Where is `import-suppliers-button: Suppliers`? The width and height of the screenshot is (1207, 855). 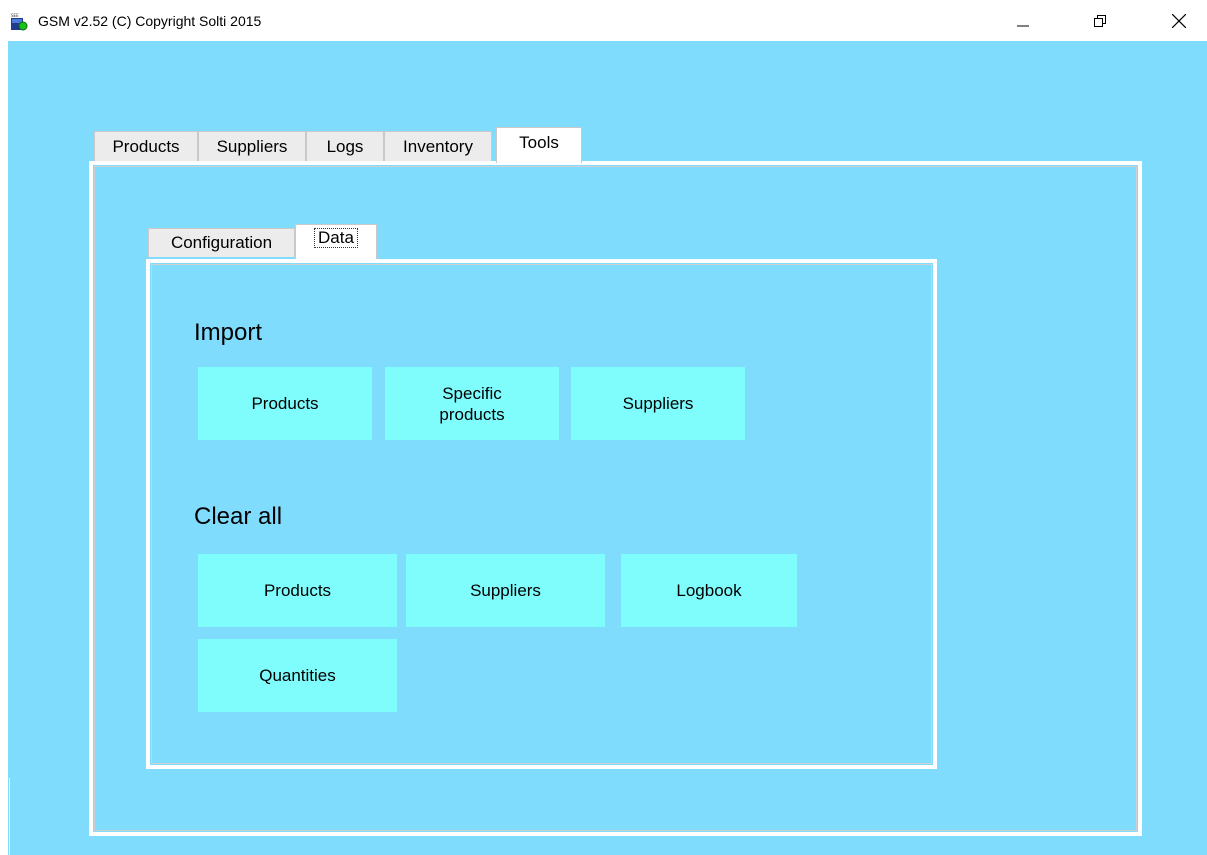 import-suppliers-button: Suppliers is located at coordinates (658, 403).